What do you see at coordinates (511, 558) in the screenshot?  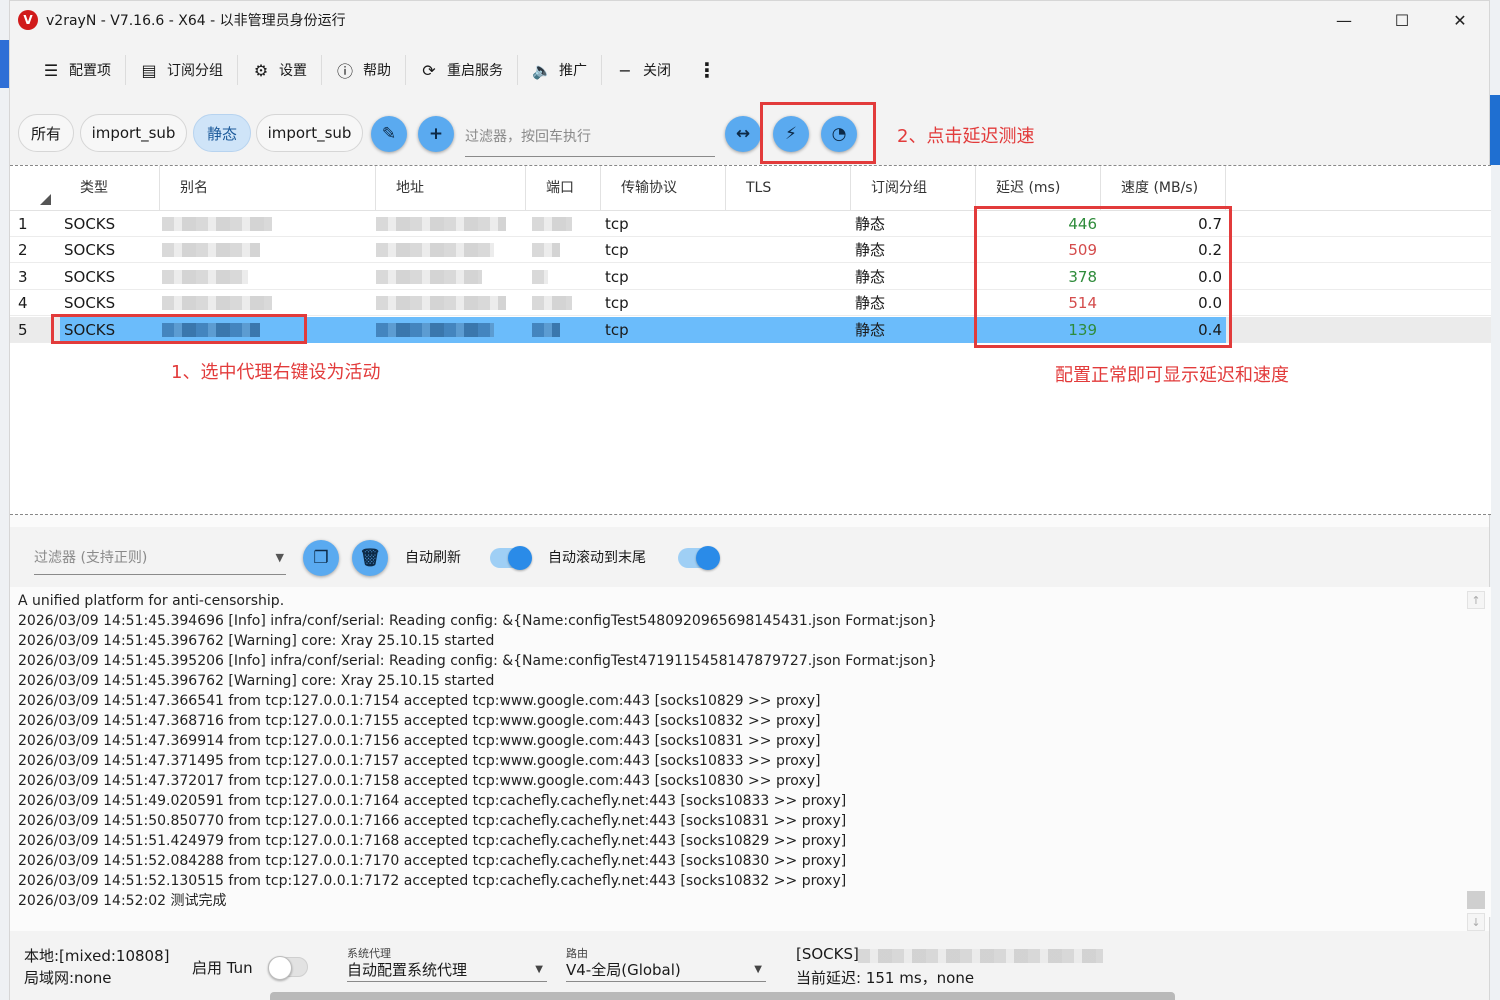 I see `auto-refresh-toggle` at bounding box center [511, 558].